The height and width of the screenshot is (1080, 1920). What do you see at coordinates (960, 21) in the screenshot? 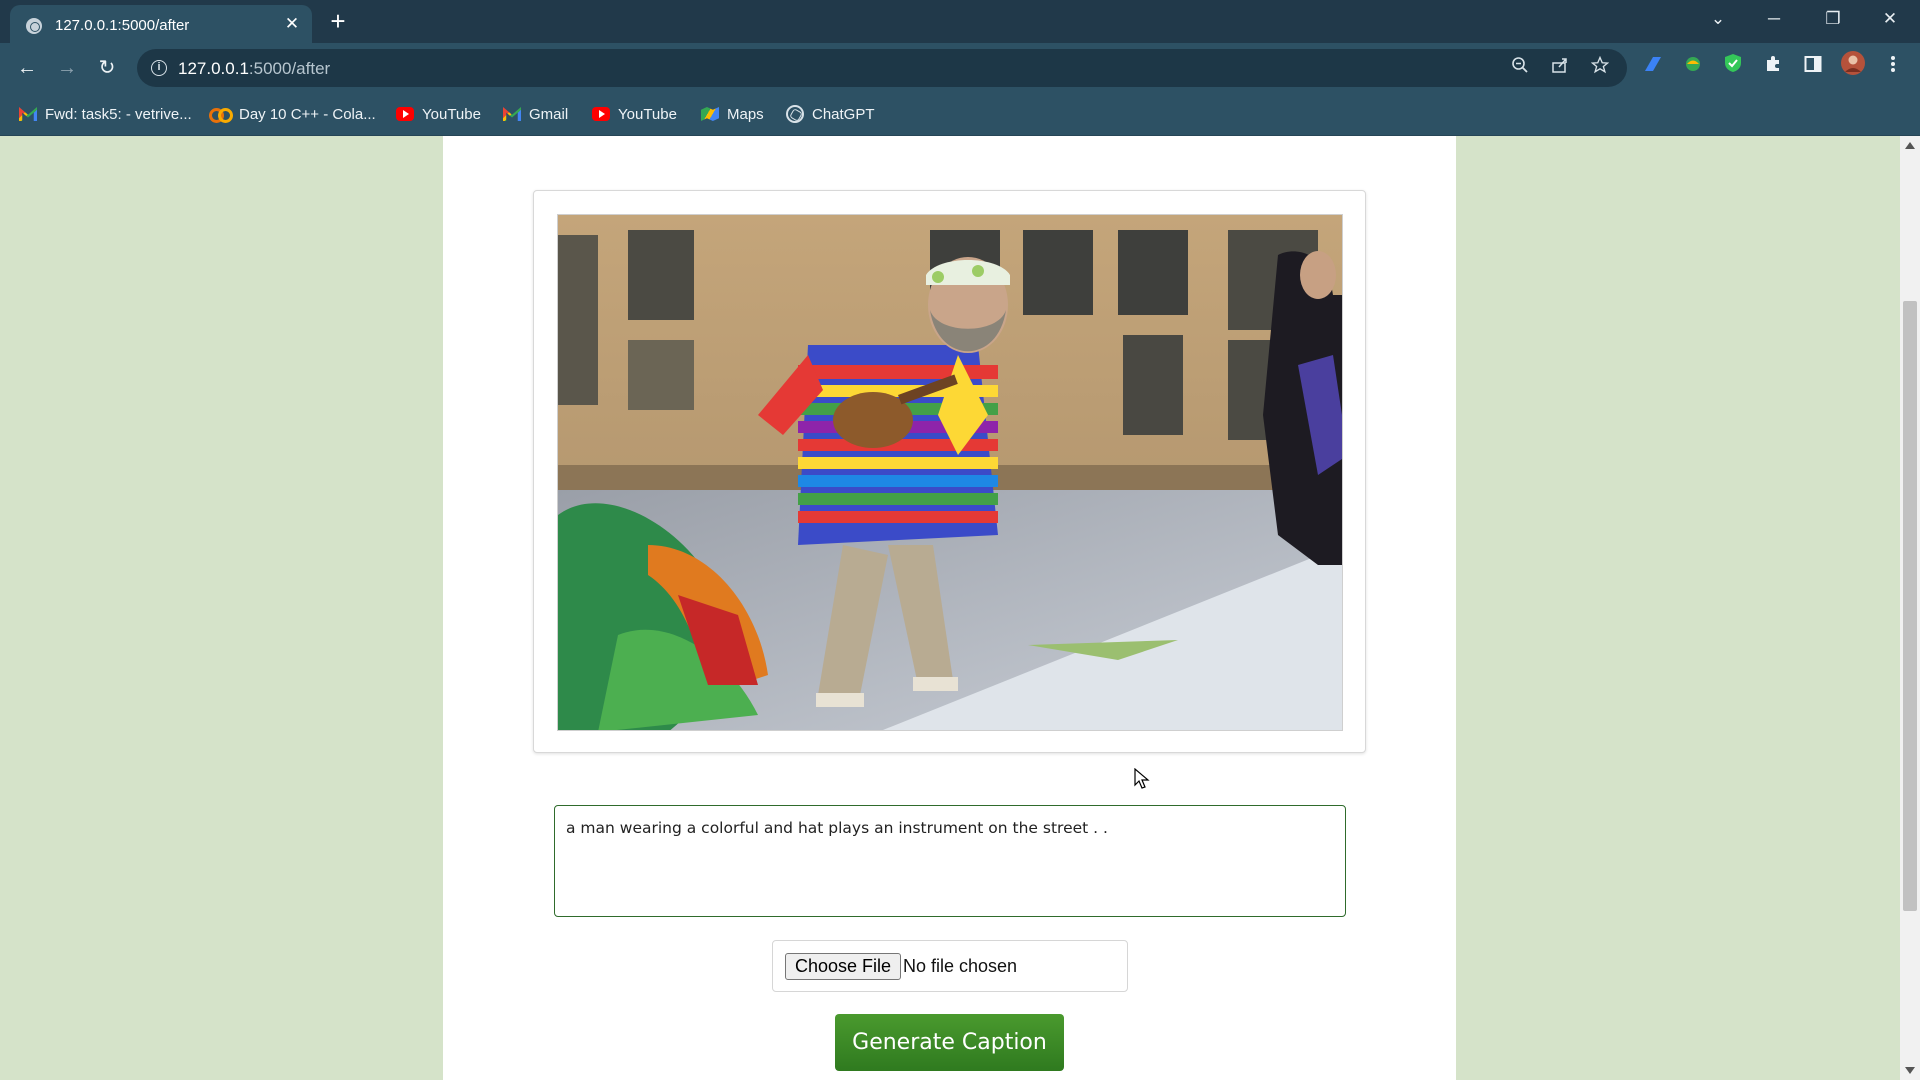
I see `browser-tab-strip: 127.0.0.1:5000/after ✕ + ⌄ ─ ❐ ✕` at bounding box center [960, 21].